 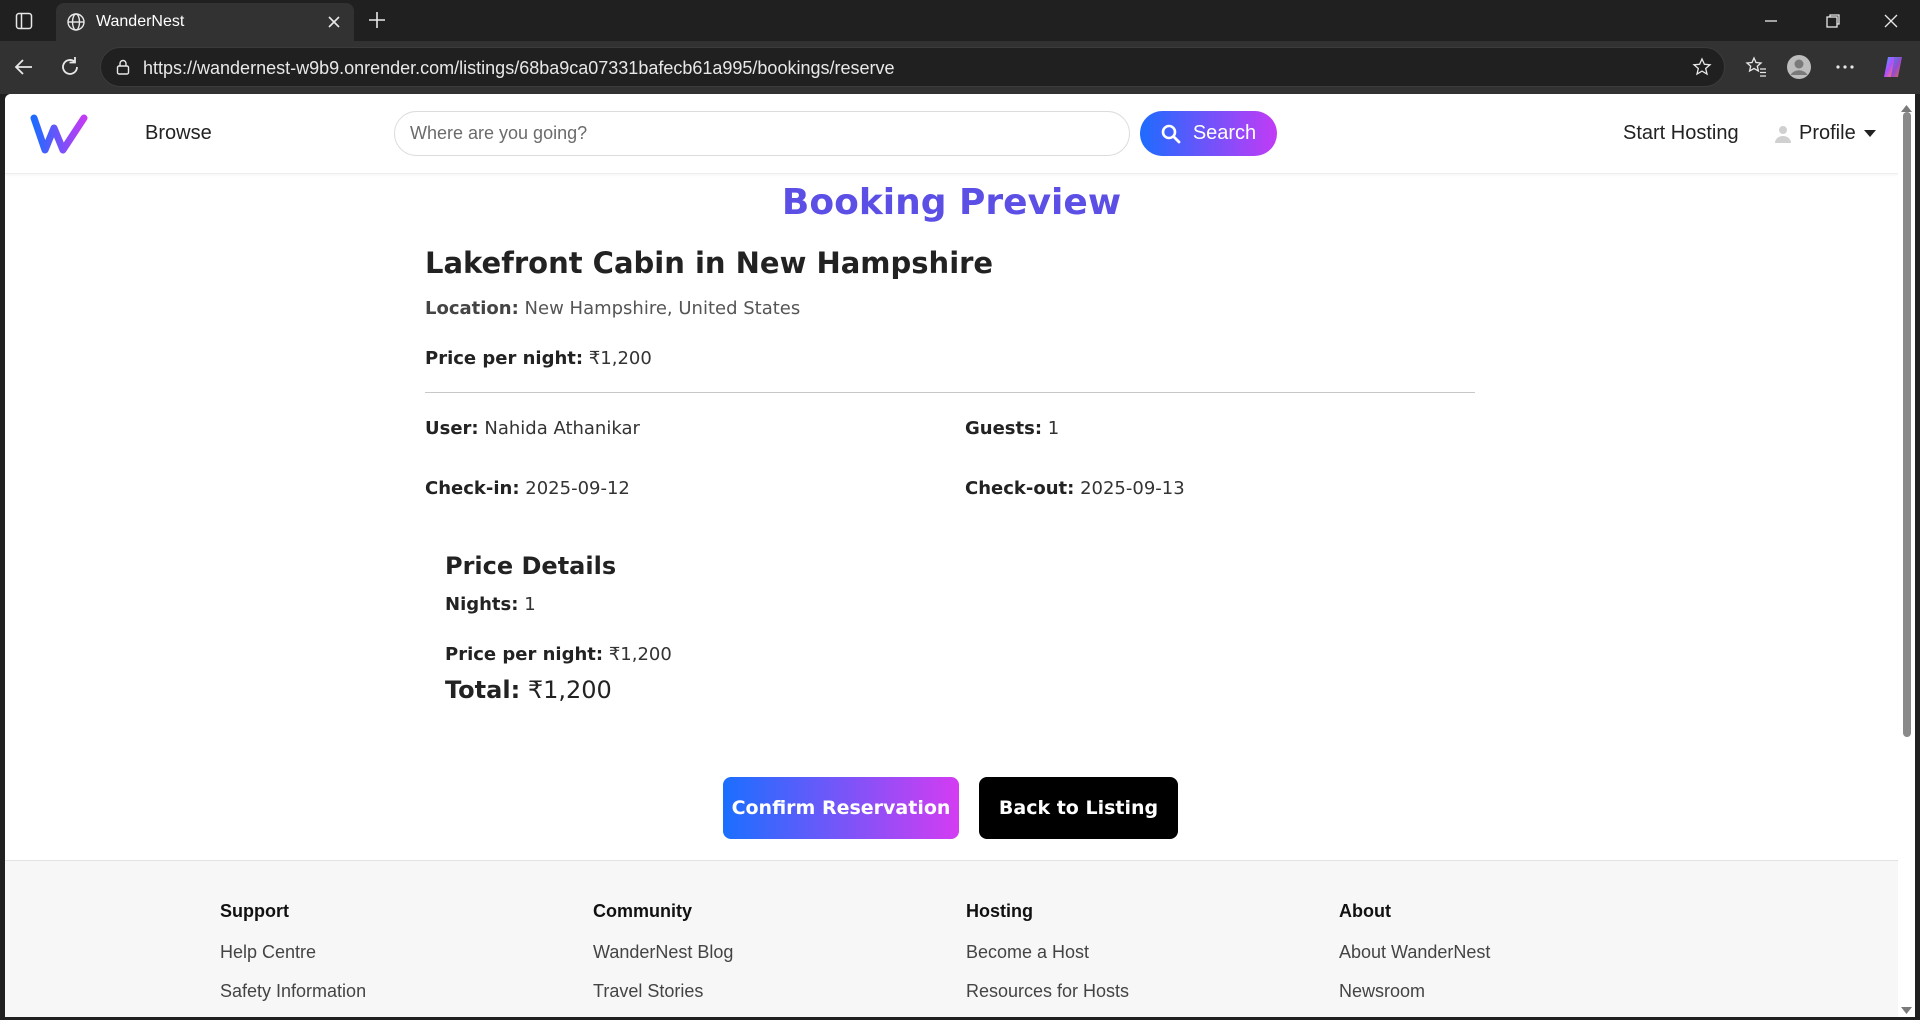 I want to click on search-button: Search, so click(x=1208, y=133).